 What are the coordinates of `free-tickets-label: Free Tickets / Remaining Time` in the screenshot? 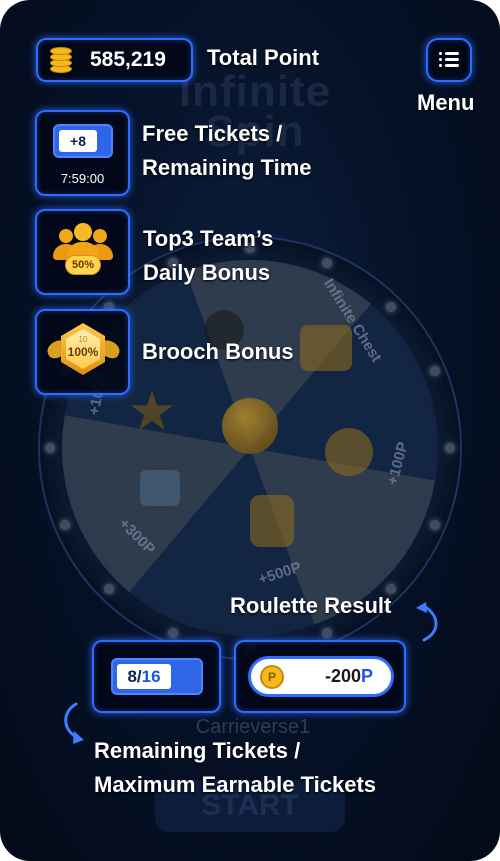 It's located at (227, 151).